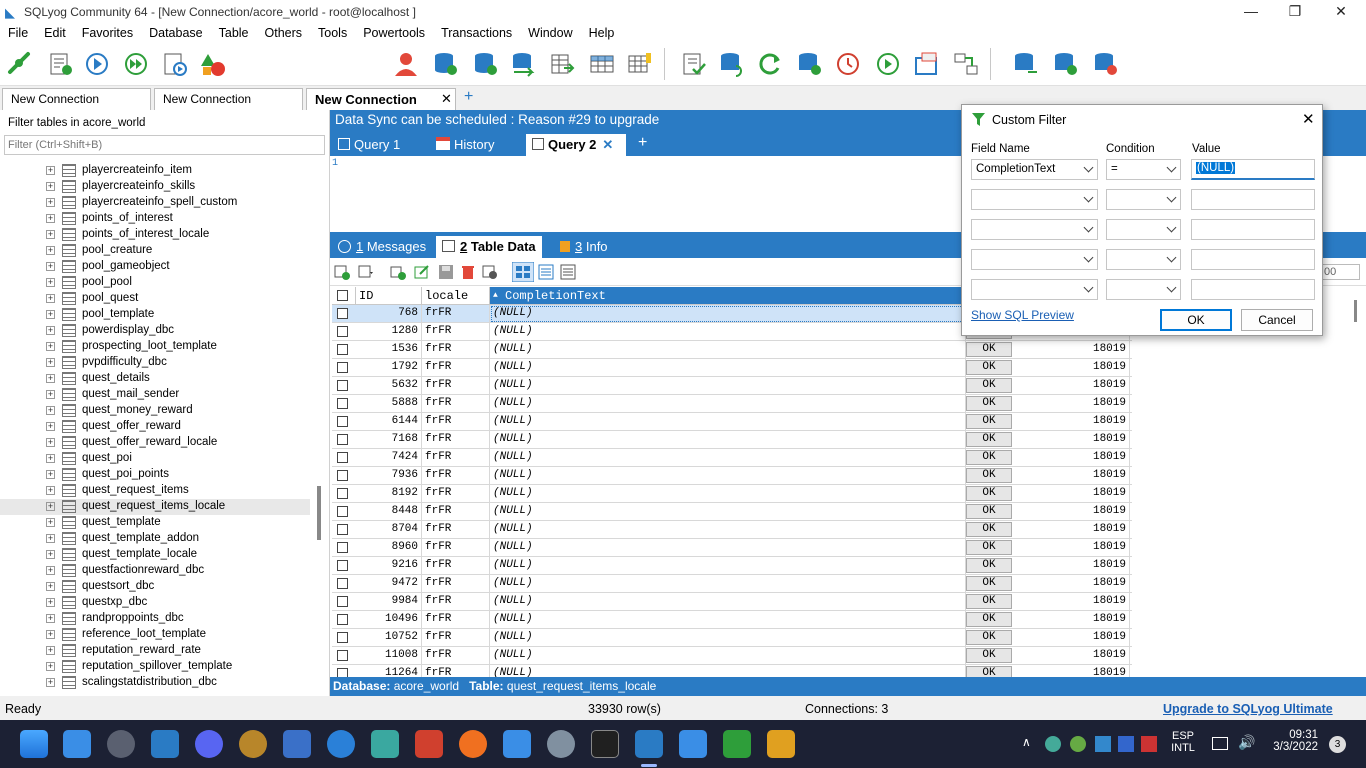 This screenshot has width=1366, height=768. What do you see at coordinates (332, 33) in the screenshot?
I see `menu-tools: Tools` at bounding box center [332, 33].